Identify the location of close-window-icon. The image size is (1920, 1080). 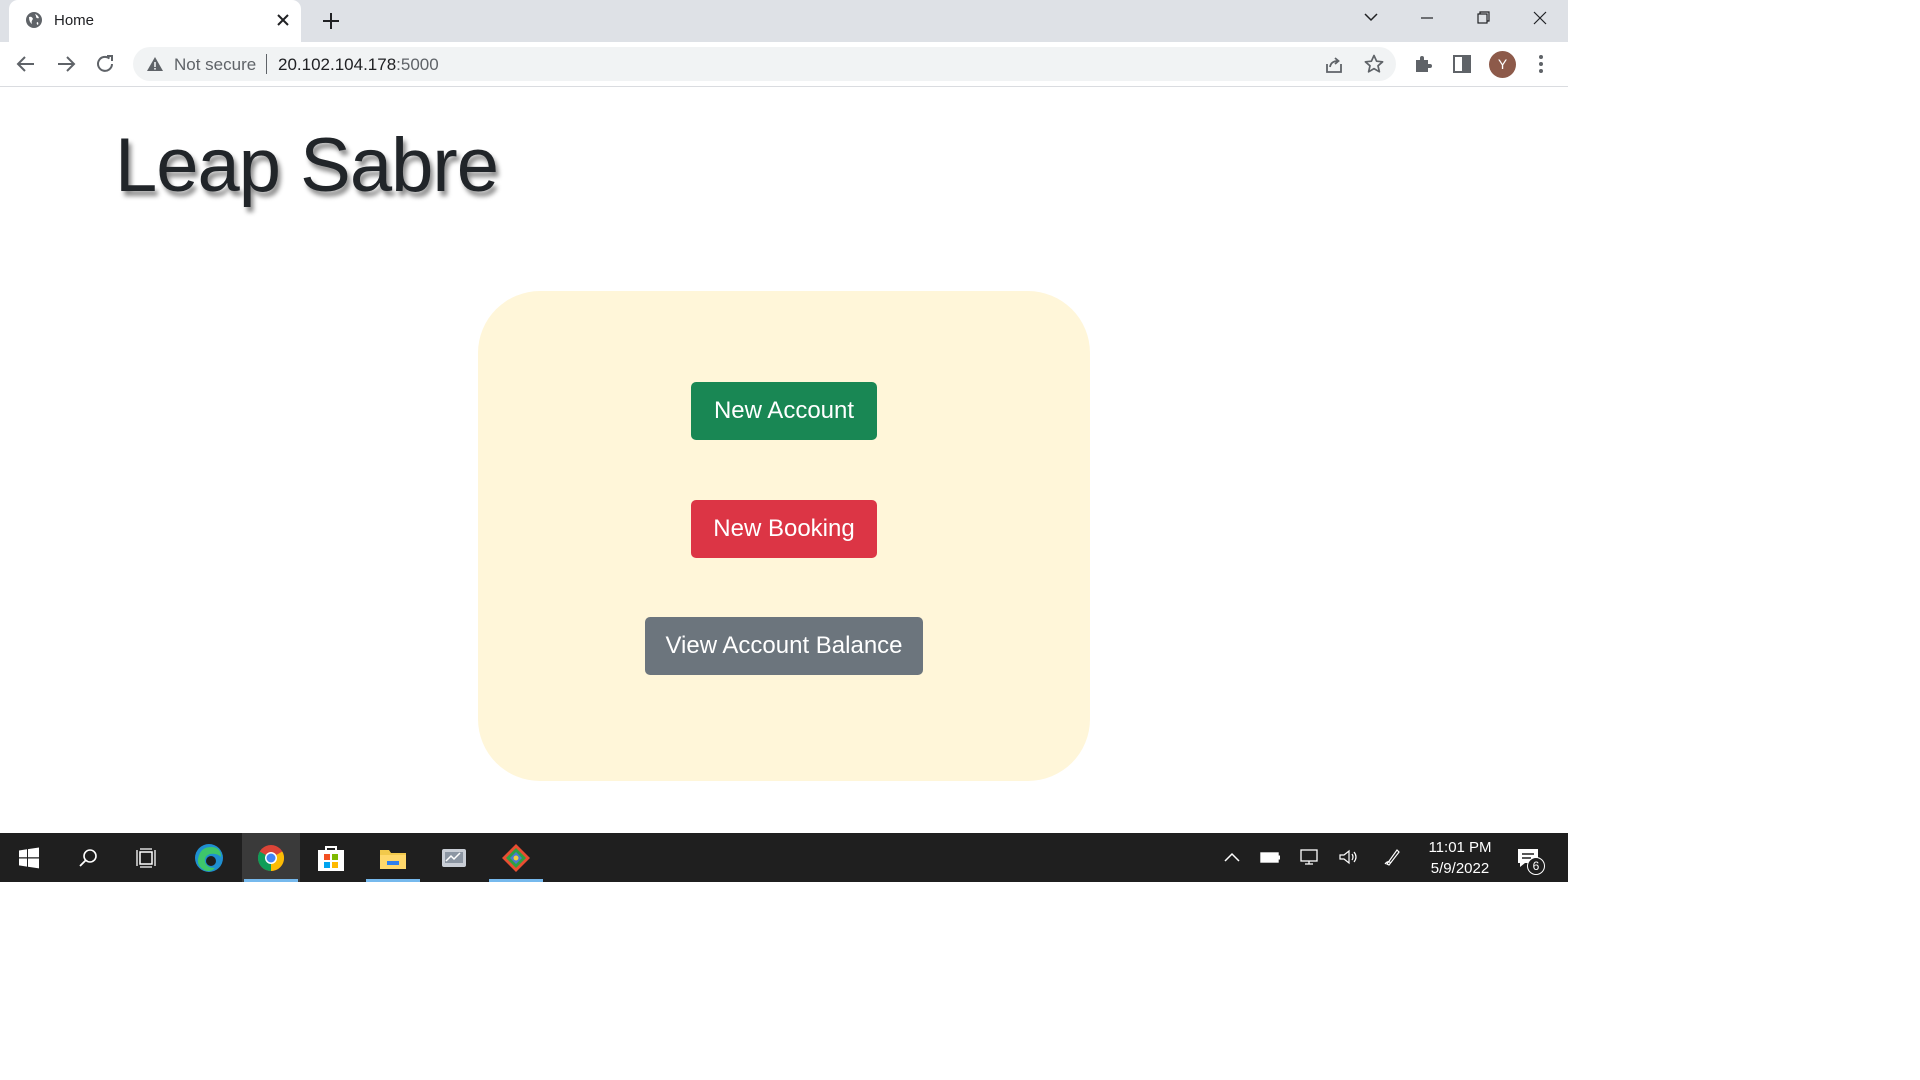
(1540, 18).